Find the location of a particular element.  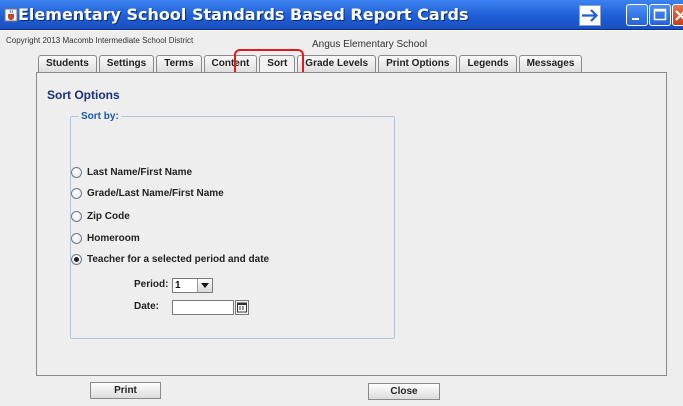

tab-terms: Terms is located at coordinates (179, 63).